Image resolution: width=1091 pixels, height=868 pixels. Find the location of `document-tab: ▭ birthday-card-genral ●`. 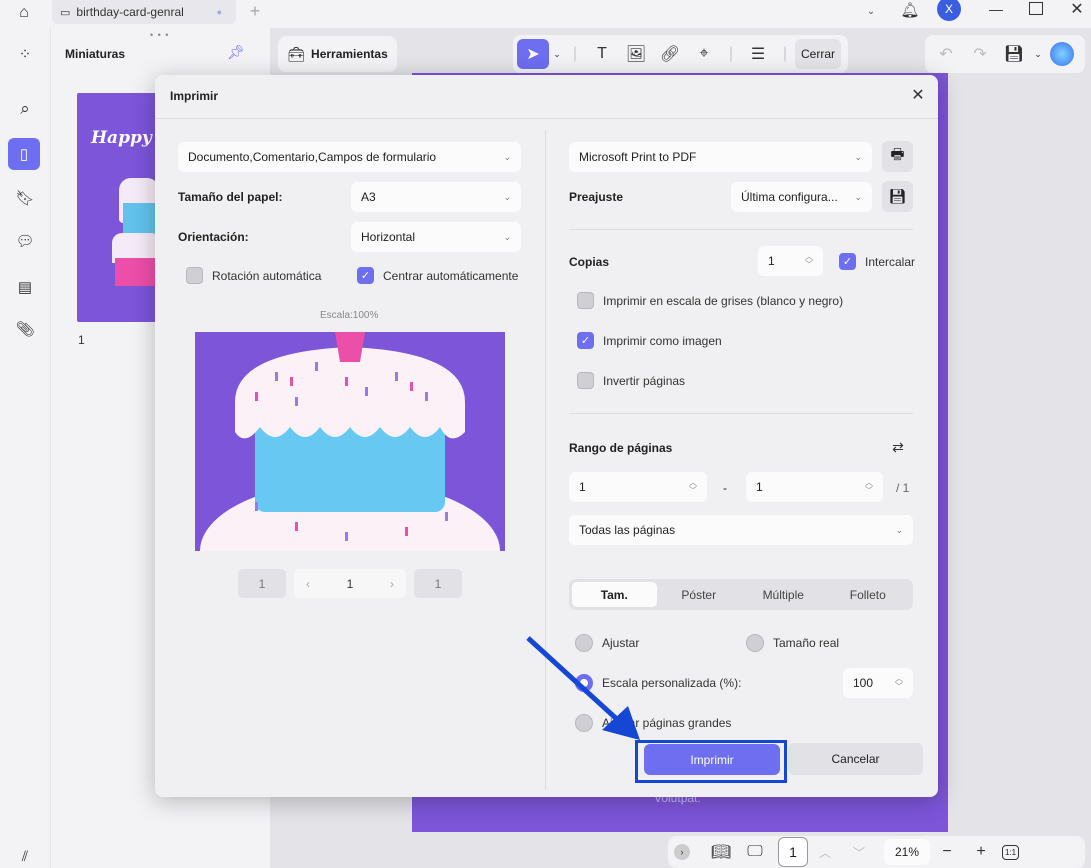

document-tab: ▭ birthday-card-genral ● is located at coordinates (144, 12).